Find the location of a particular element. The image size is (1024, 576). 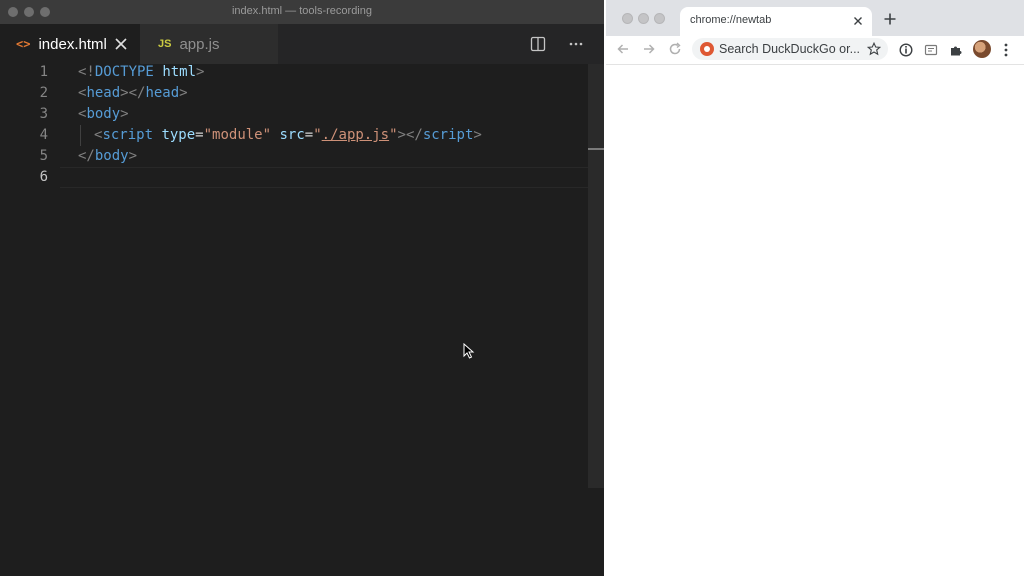

split-editor-icon is located at coordinates (538, 44).